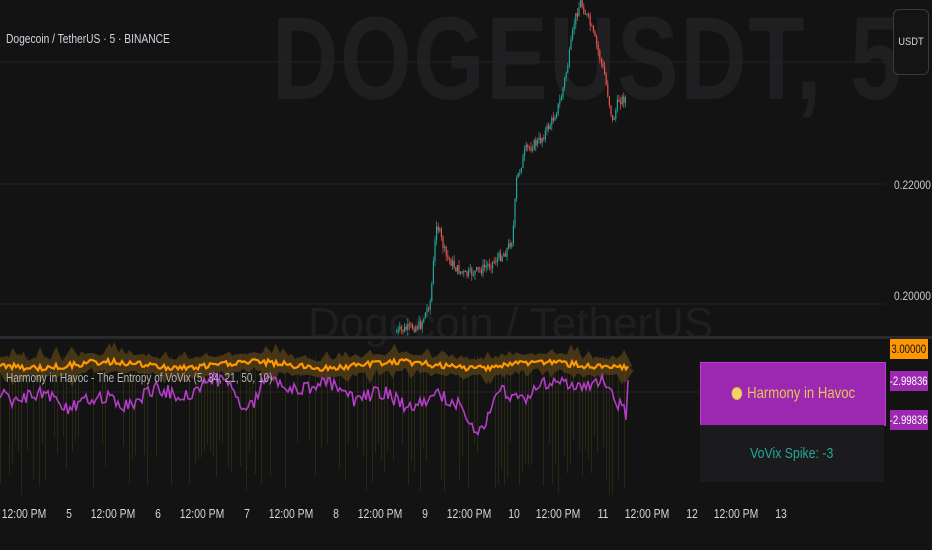 The height and width of the screenshot is (550, 932). I want to click on spike-status-box: VoVix Spike: -3, so click(792, 453).